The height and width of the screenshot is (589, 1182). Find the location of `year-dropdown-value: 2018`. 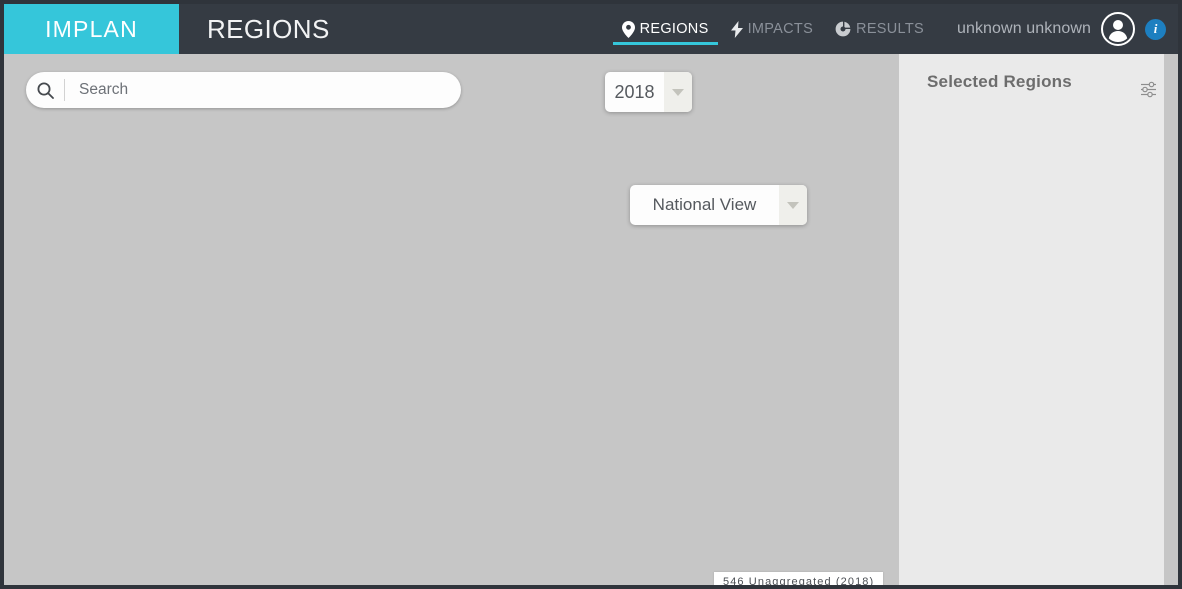

year-dropdown-value: 2018 is located at coordinates (634, 91).